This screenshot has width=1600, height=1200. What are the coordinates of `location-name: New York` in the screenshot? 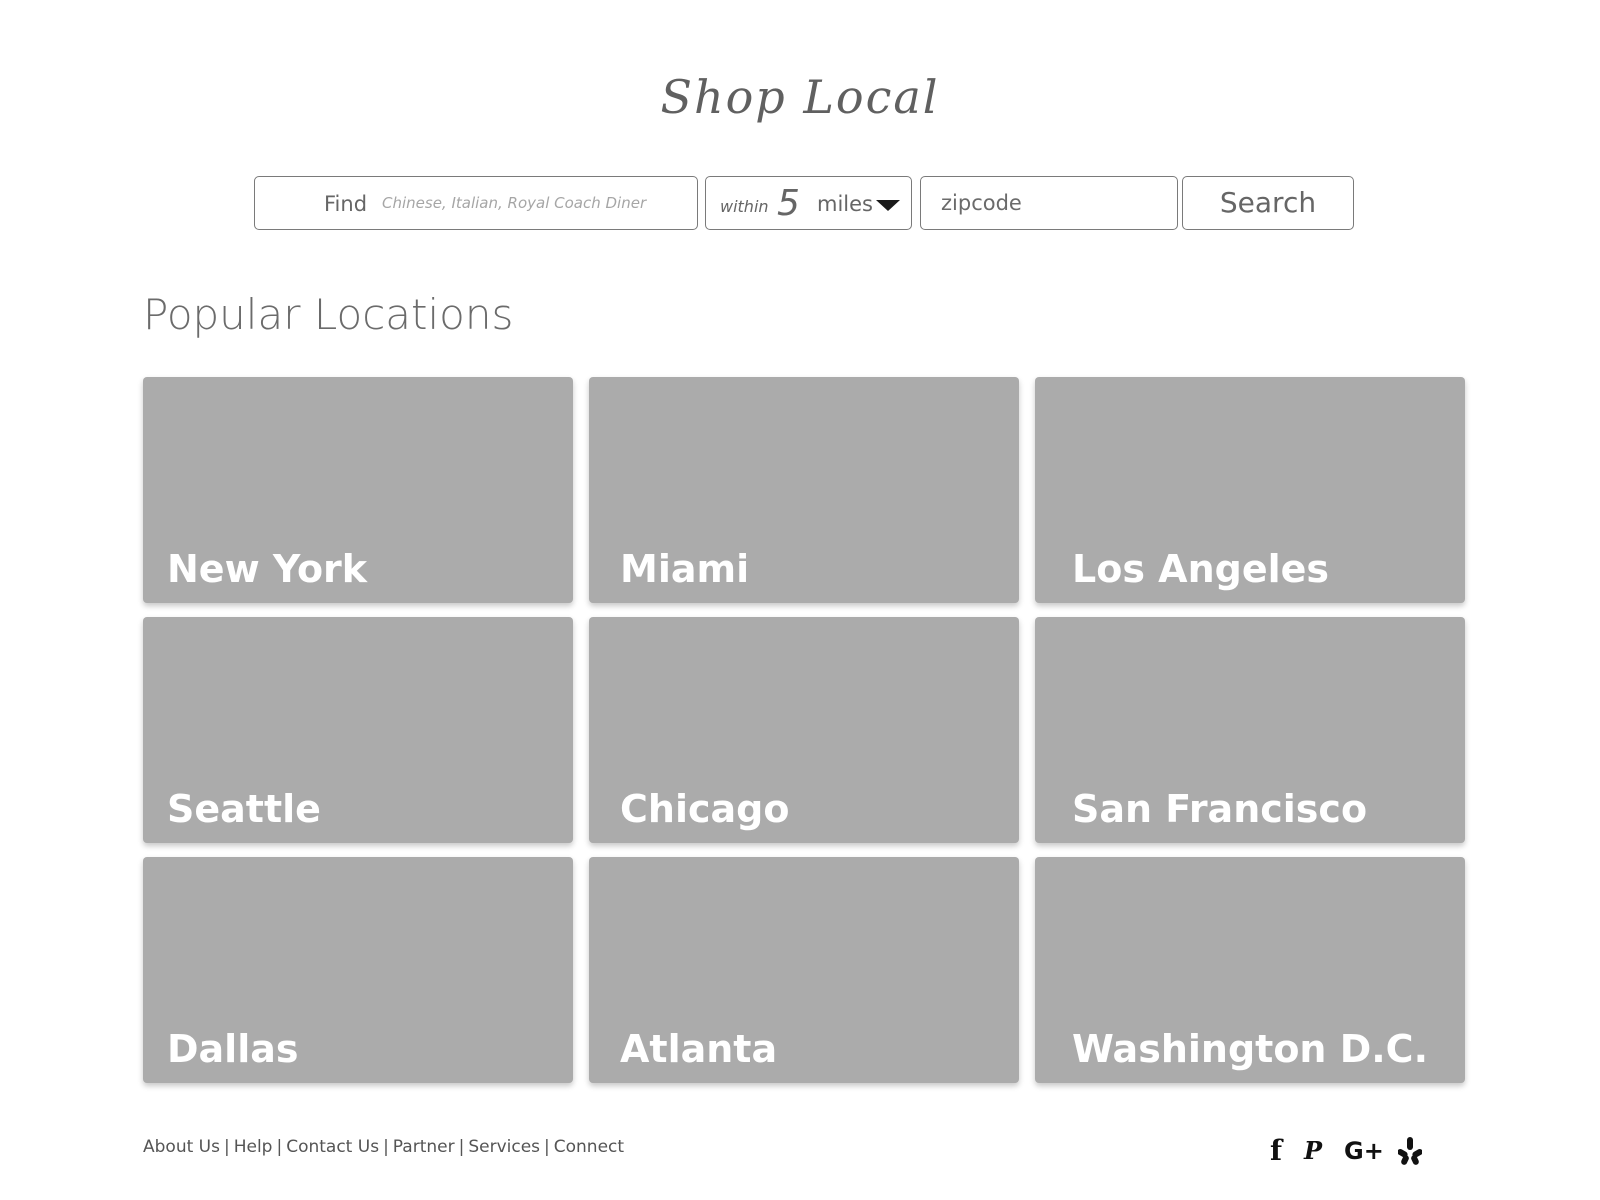 It's located at (267, 569).